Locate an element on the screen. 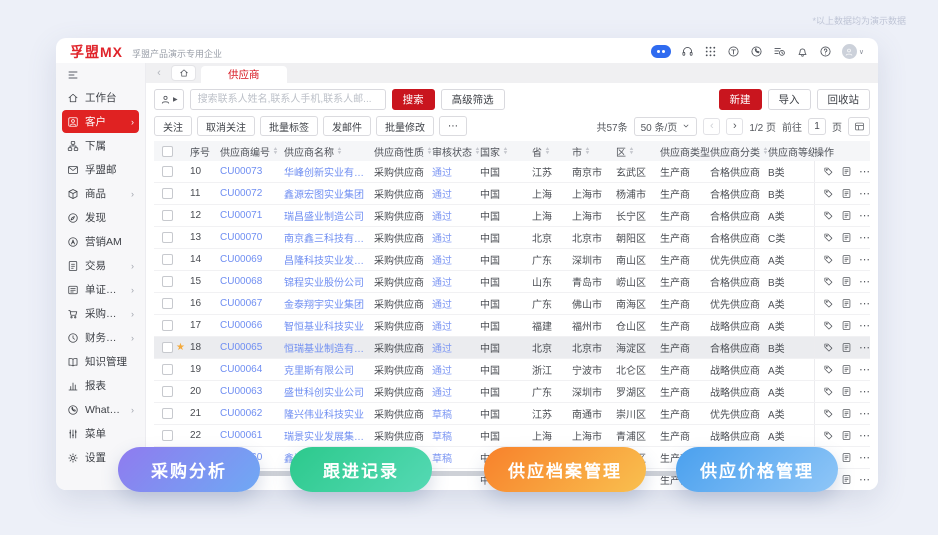  cell-name: 瑞昌盛业制造公司 is located at coordinates (324, 215).